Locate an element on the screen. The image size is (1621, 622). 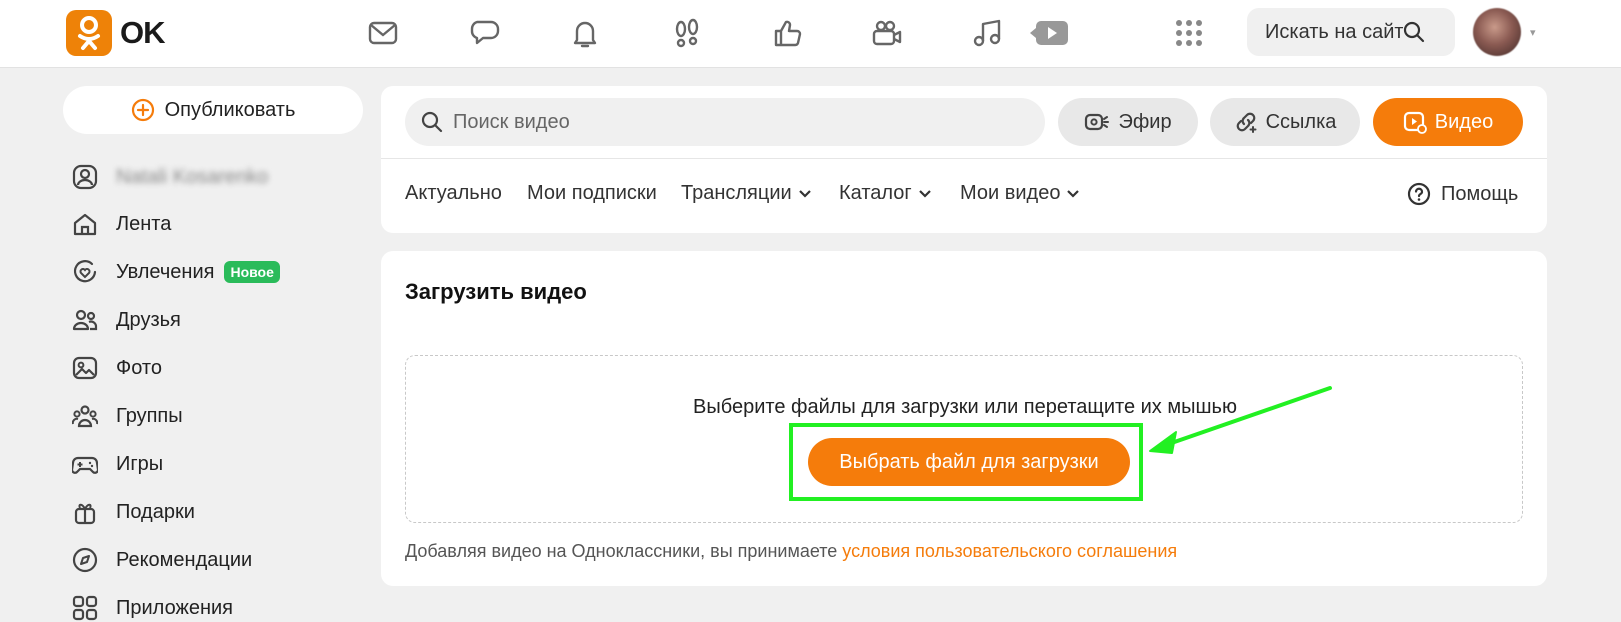
tab-catalog: Каталог is located at coordinates (885, 193).